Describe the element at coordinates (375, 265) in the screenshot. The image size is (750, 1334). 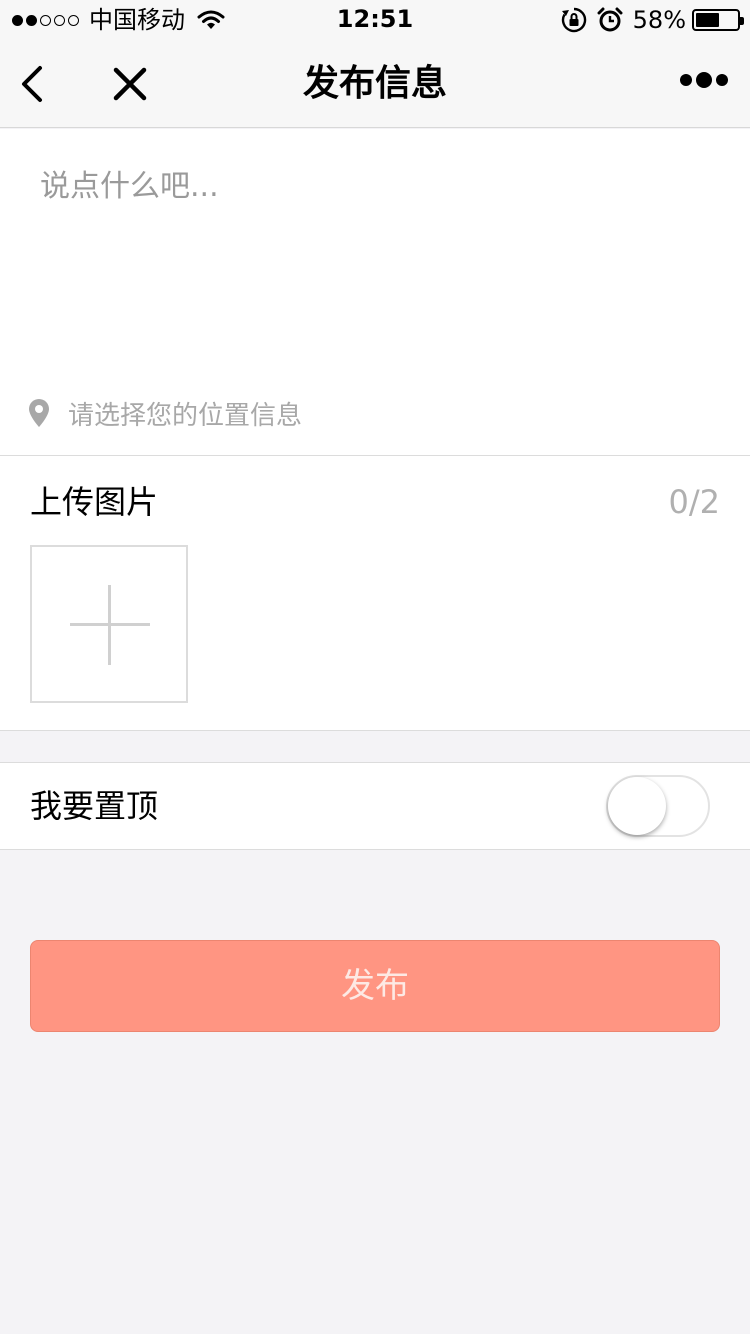
I see `post-content-input` at that location.